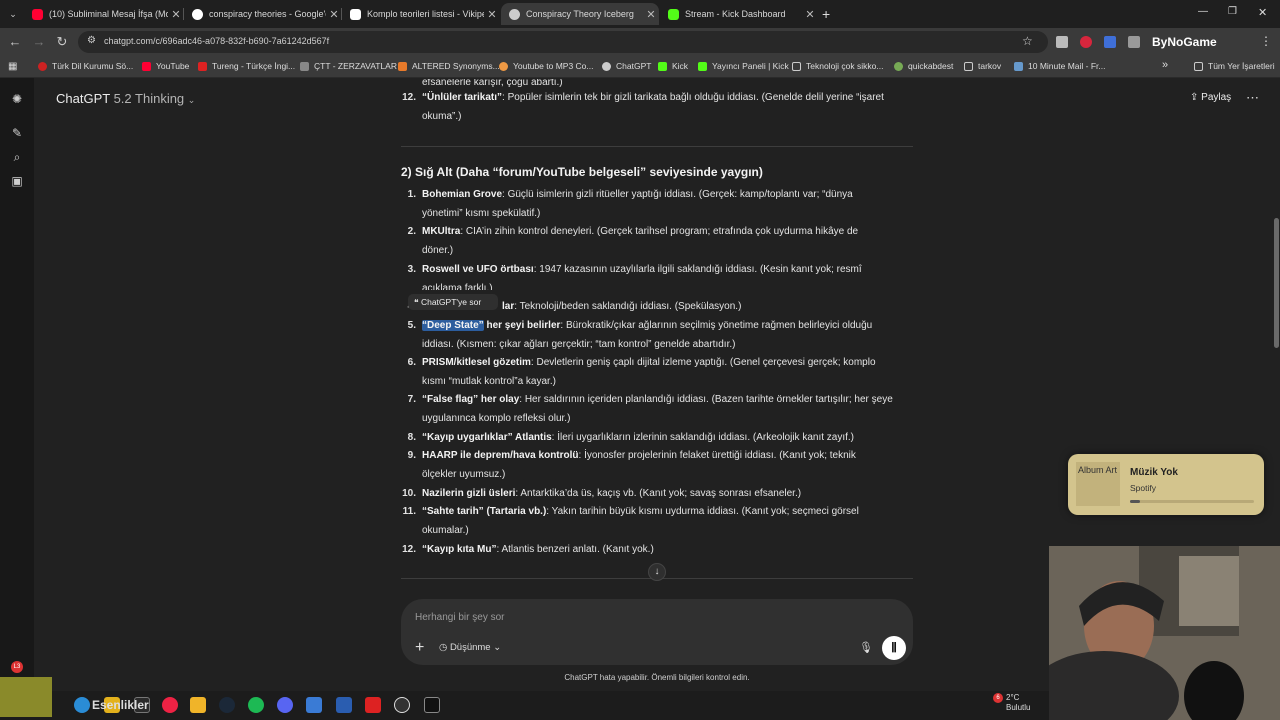  I want to click on site-info-icon: ⚙, so click(91, 40).